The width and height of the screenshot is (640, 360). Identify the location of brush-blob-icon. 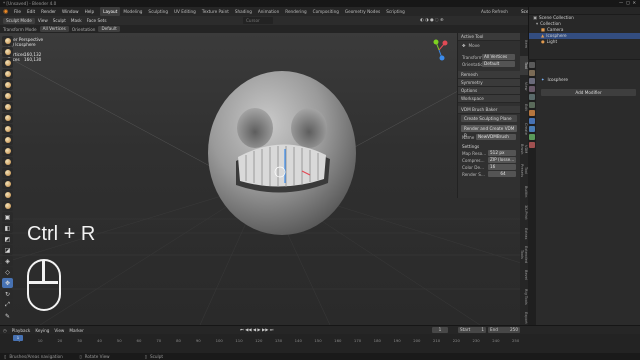
(7, 96).